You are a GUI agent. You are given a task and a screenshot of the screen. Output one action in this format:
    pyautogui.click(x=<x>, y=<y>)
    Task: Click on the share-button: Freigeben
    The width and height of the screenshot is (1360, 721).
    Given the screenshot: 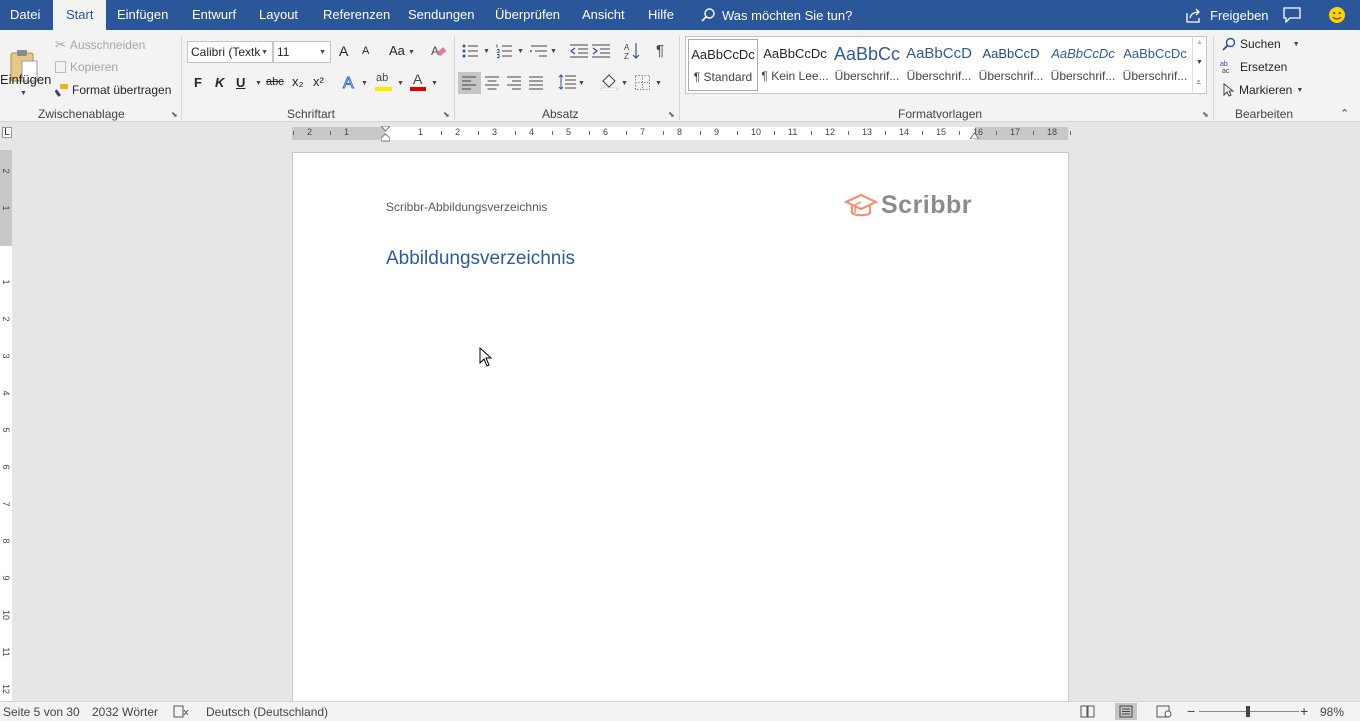 What is the action you would take?
    pyautogui.click(x=1227, y=15)
    